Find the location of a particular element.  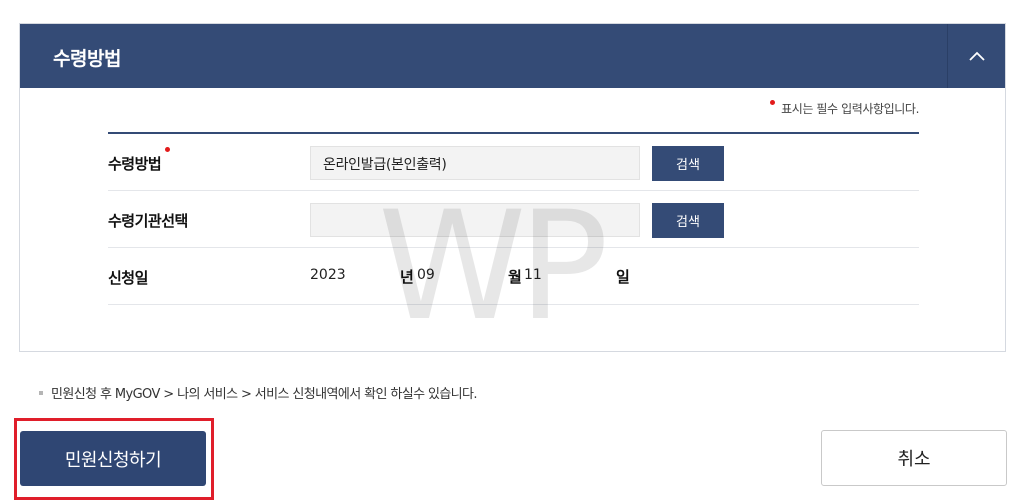

row-receive-org: 수령기관선택 검색 is located at coordinates (513, 219).